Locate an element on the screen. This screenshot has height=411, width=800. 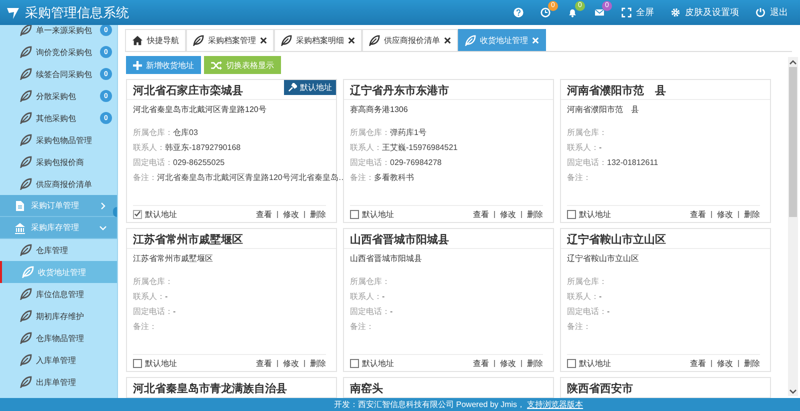
bell-icon is located at coordinates (572, 12).